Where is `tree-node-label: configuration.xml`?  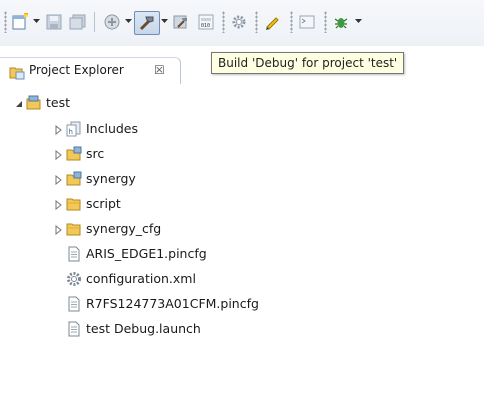 tree-node-label: configuration.xml is located at coordinates (141, 278).